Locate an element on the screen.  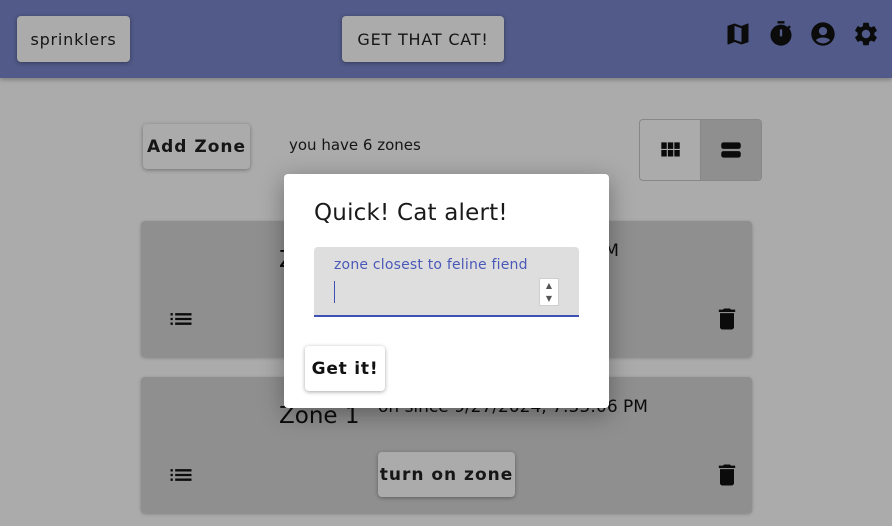
get-it-button: Get it! is located at coordinates (345, 368).